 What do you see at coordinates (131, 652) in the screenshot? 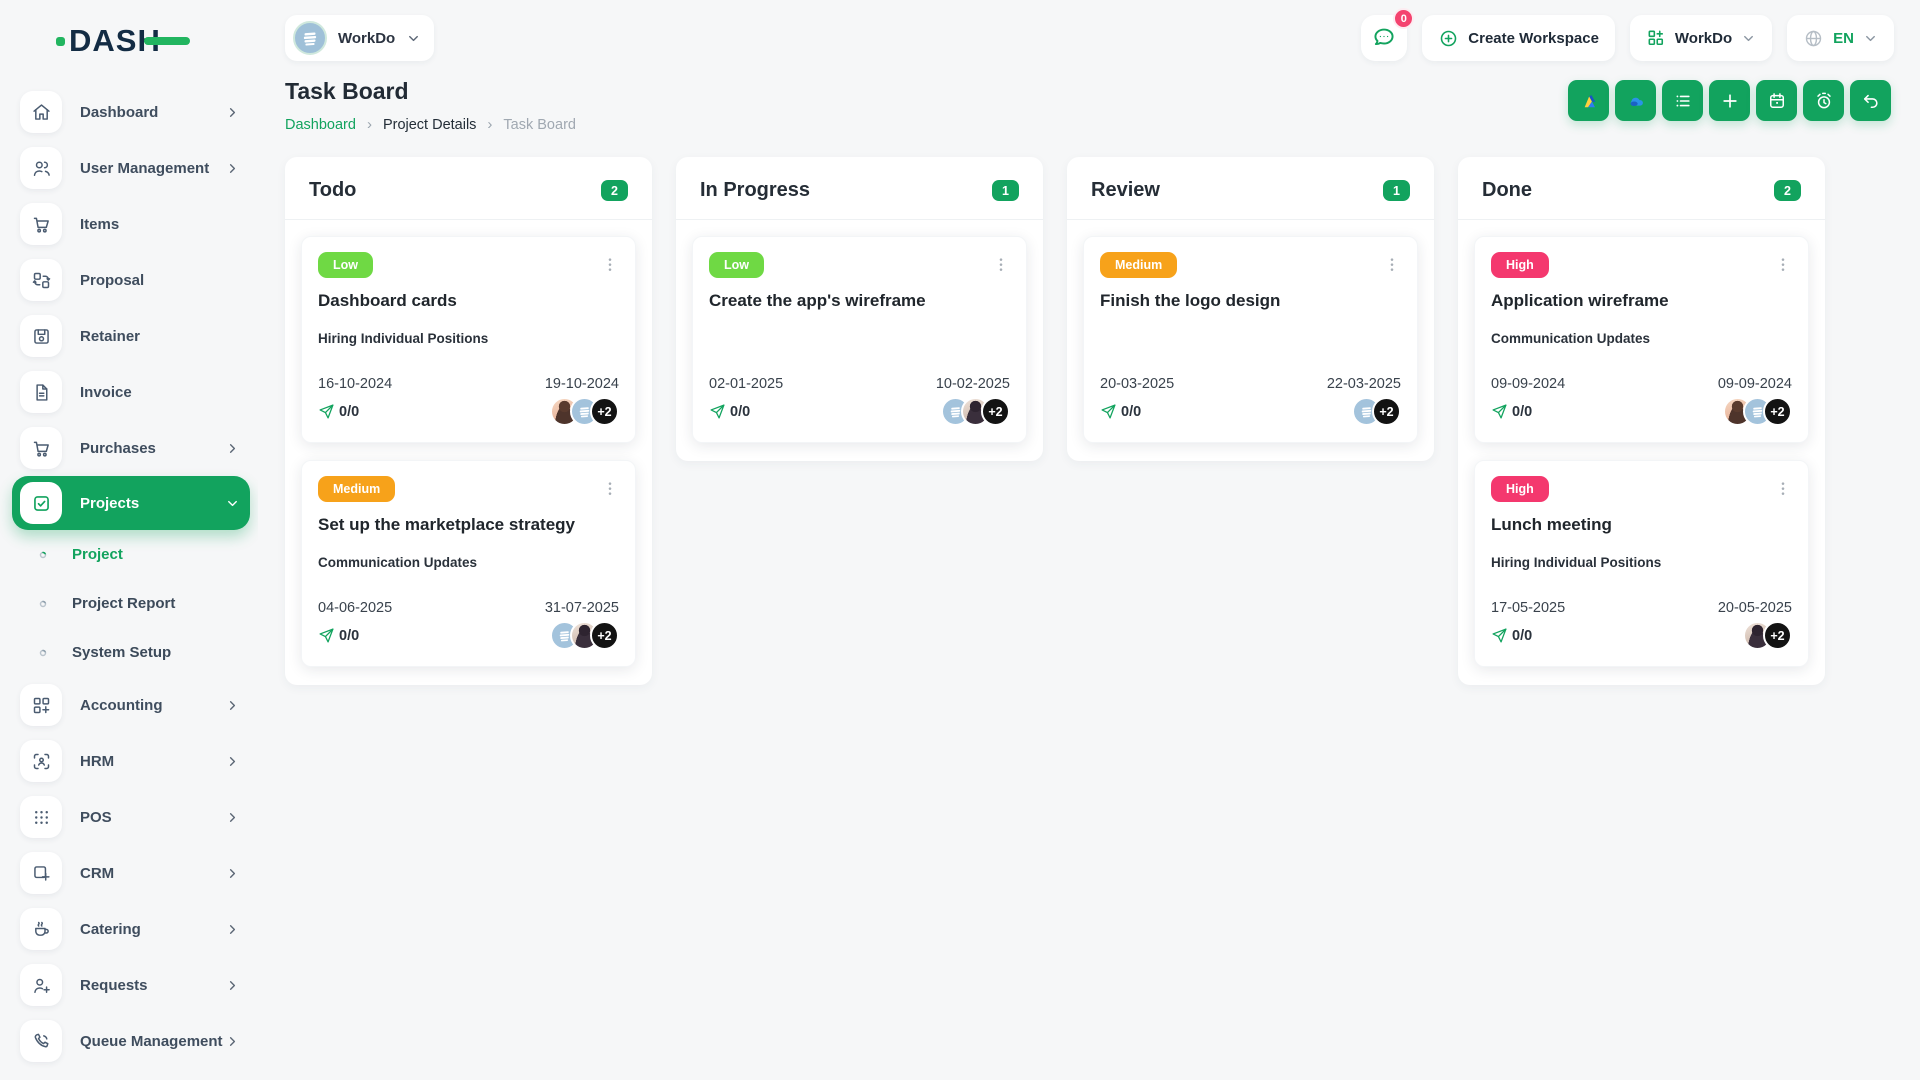
I see `sidebar-subitem-system-setup: System Setup` at bounding box center [131, 652].